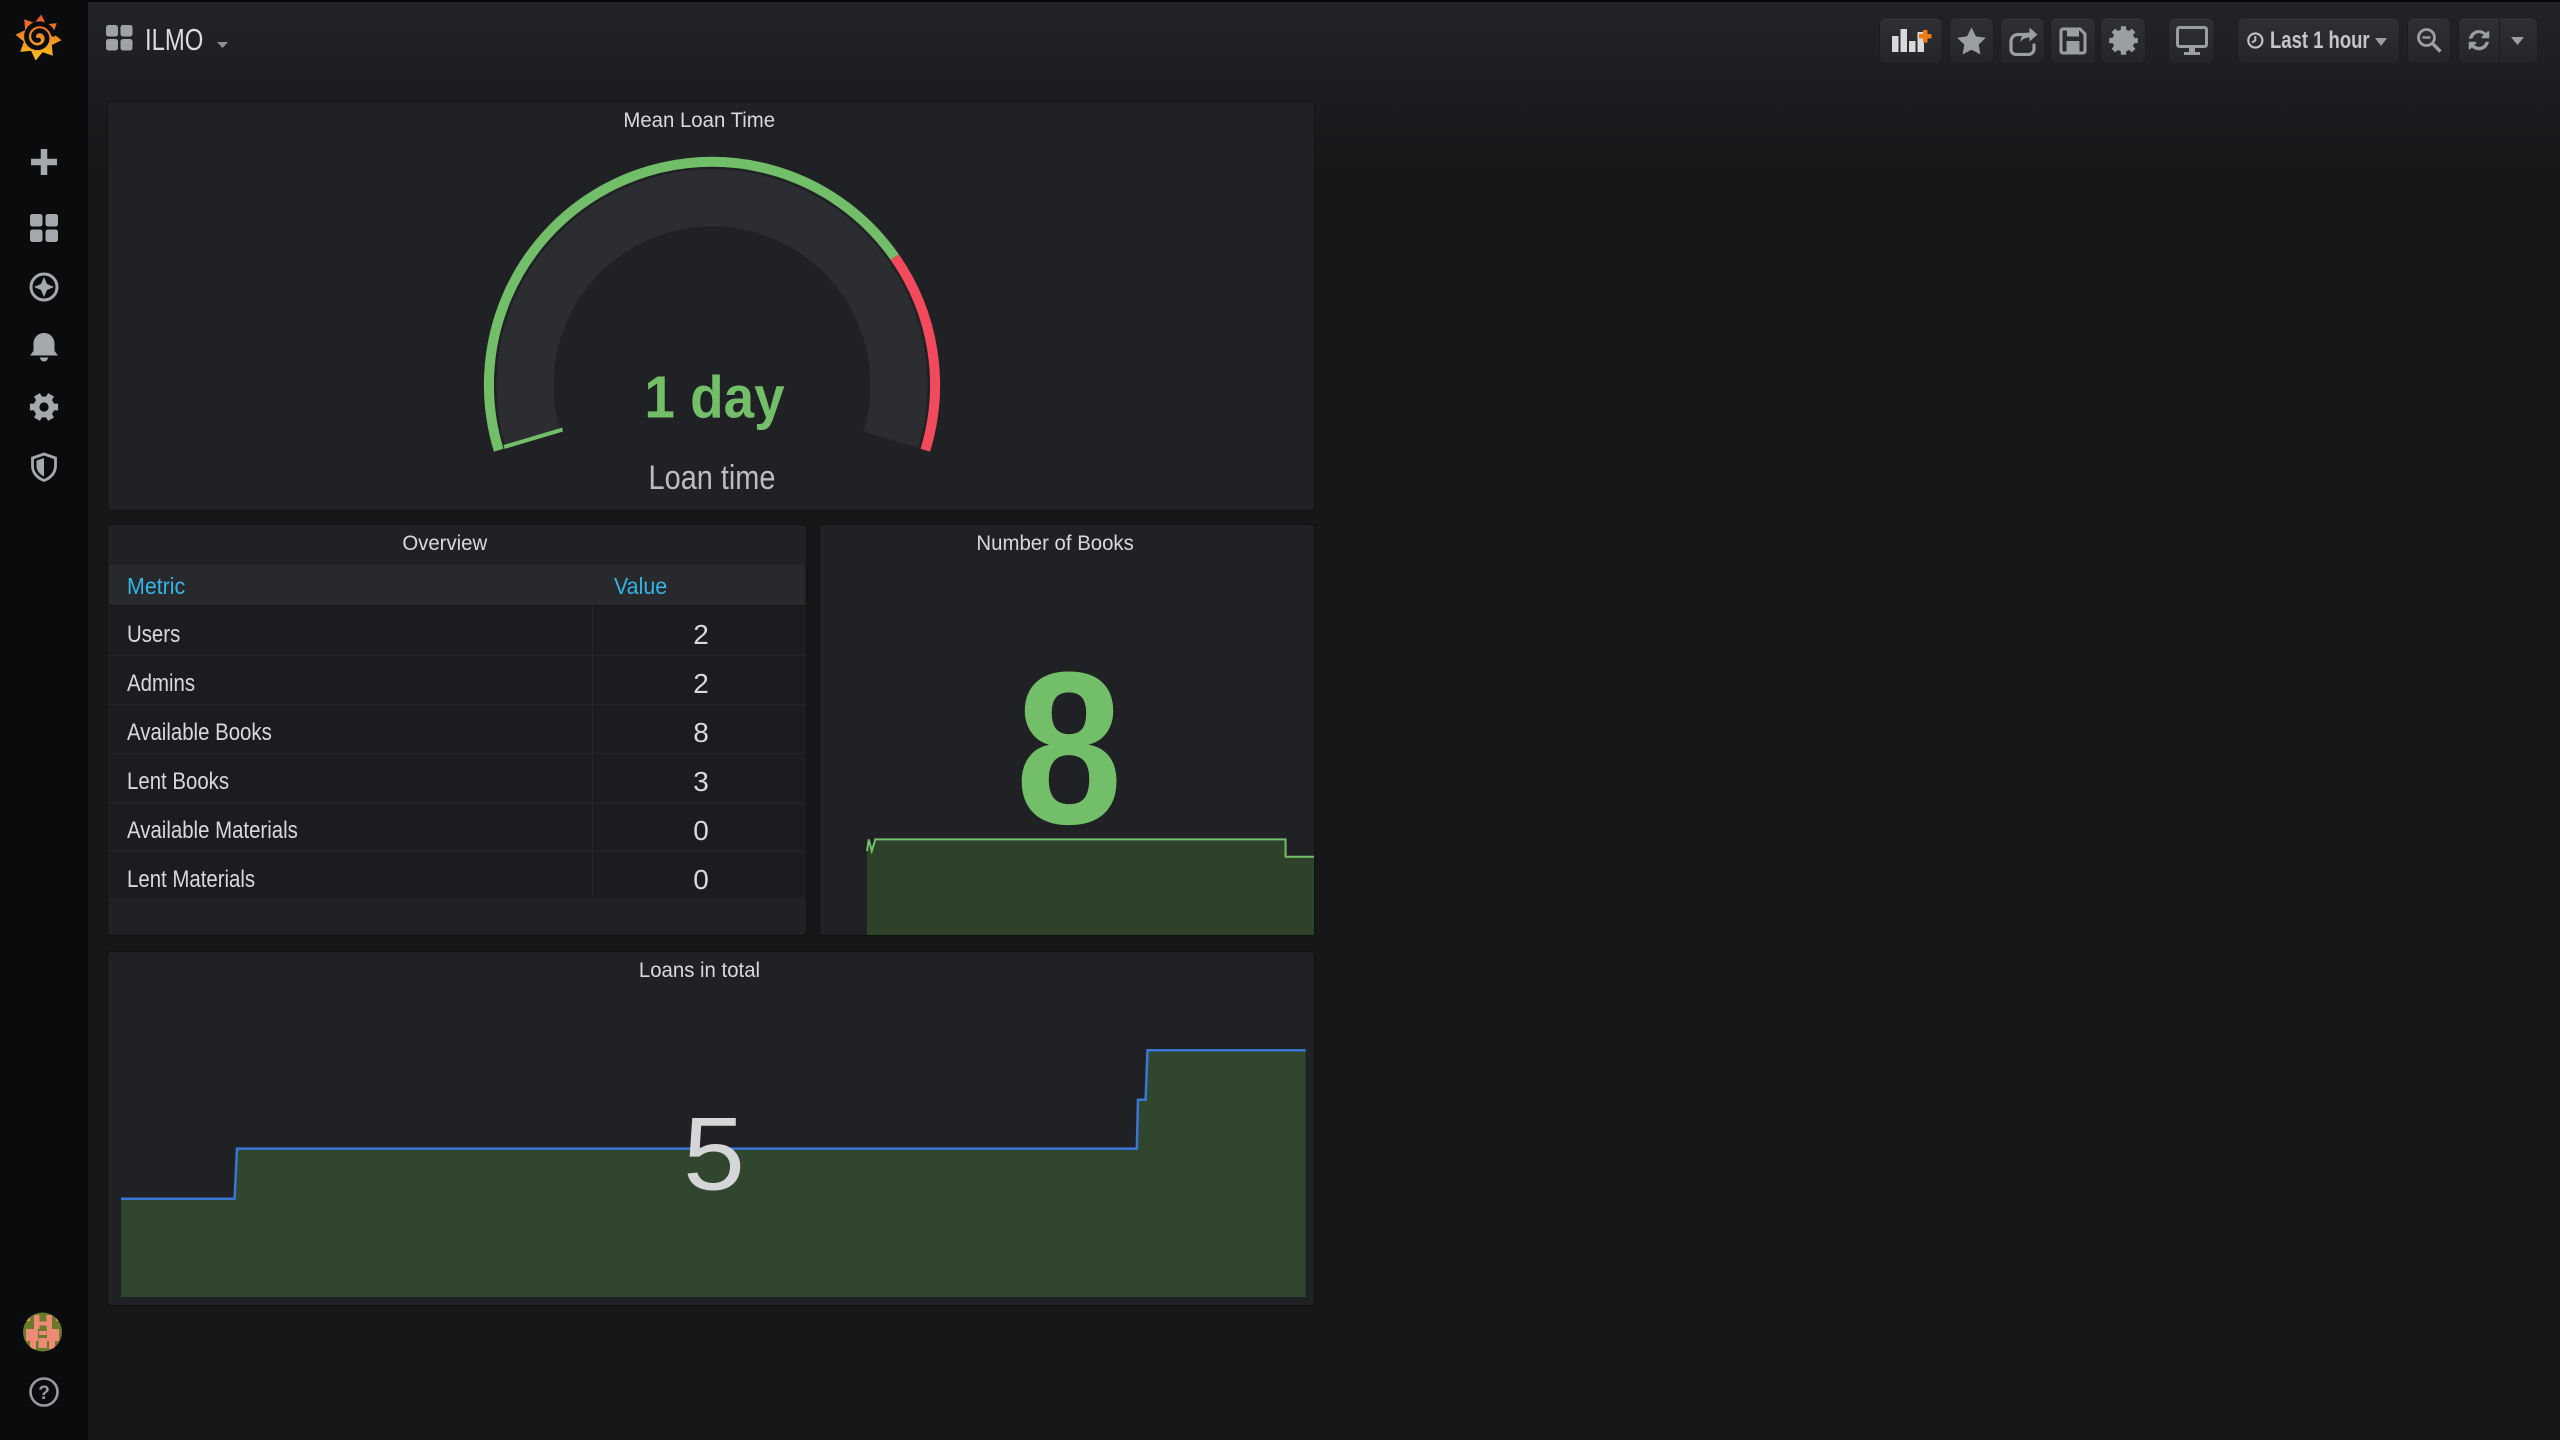 Image resolution: width=2560 pixels, height=1440 pixels. I want to click on svg-text: 1 day, so click(714, 398).